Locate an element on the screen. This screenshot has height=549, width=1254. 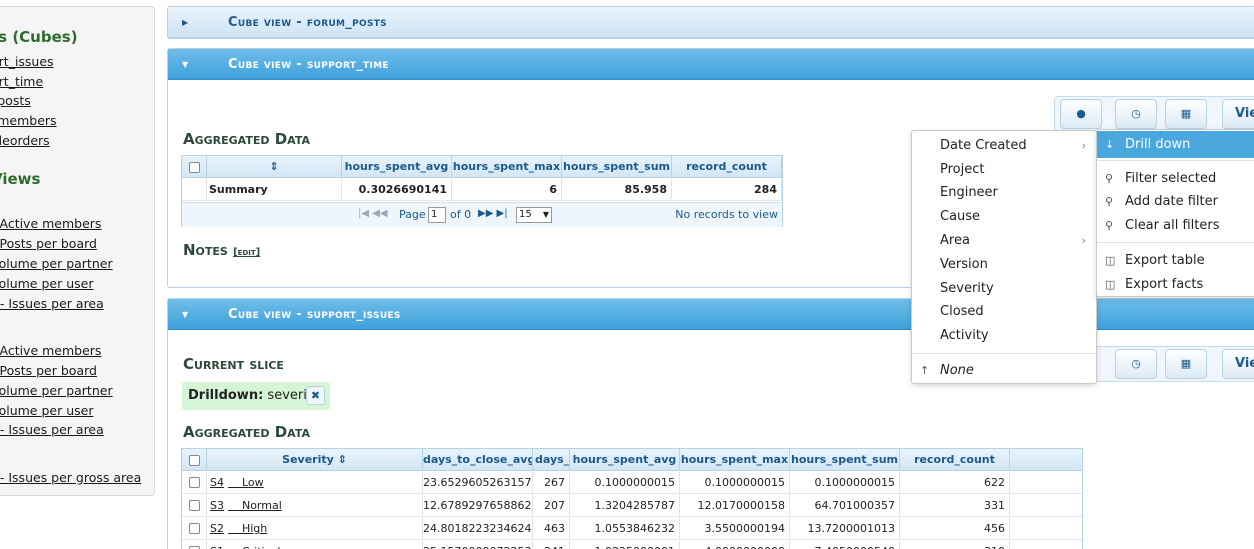
select-all-cell is located at coordinates (194, 167).